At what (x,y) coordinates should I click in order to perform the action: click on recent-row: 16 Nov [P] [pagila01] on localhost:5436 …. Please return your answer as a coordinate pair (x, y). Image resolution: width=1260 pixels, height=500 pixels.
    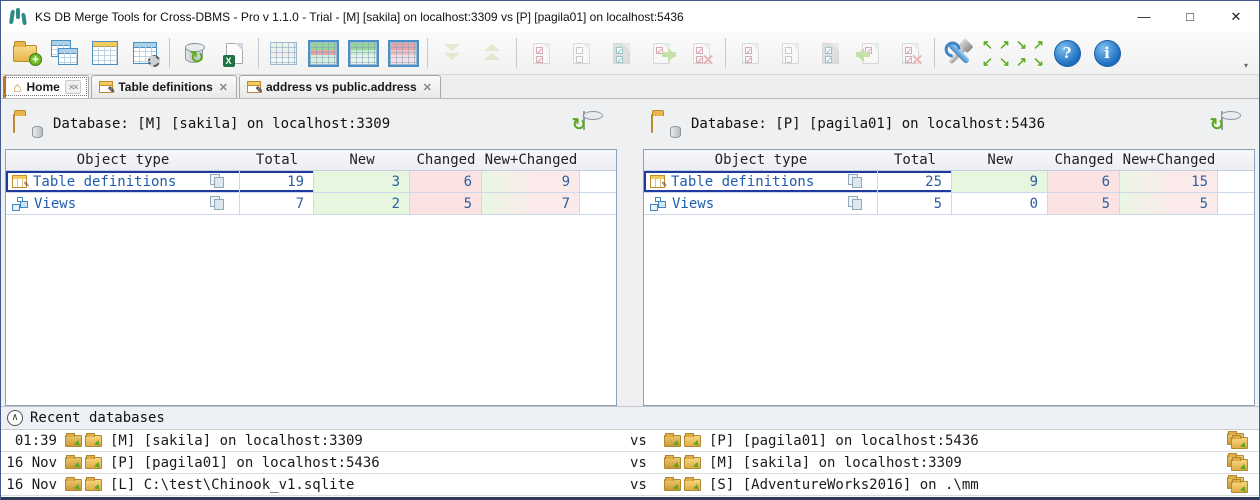
    Looking at the image, I should click on (630, 463).